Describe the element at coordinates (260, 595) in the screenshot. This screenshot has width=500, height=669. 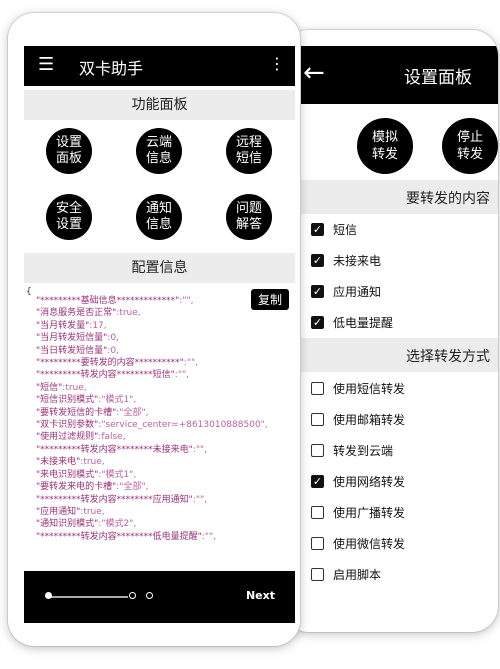
I see `next-button: Next` at that location.